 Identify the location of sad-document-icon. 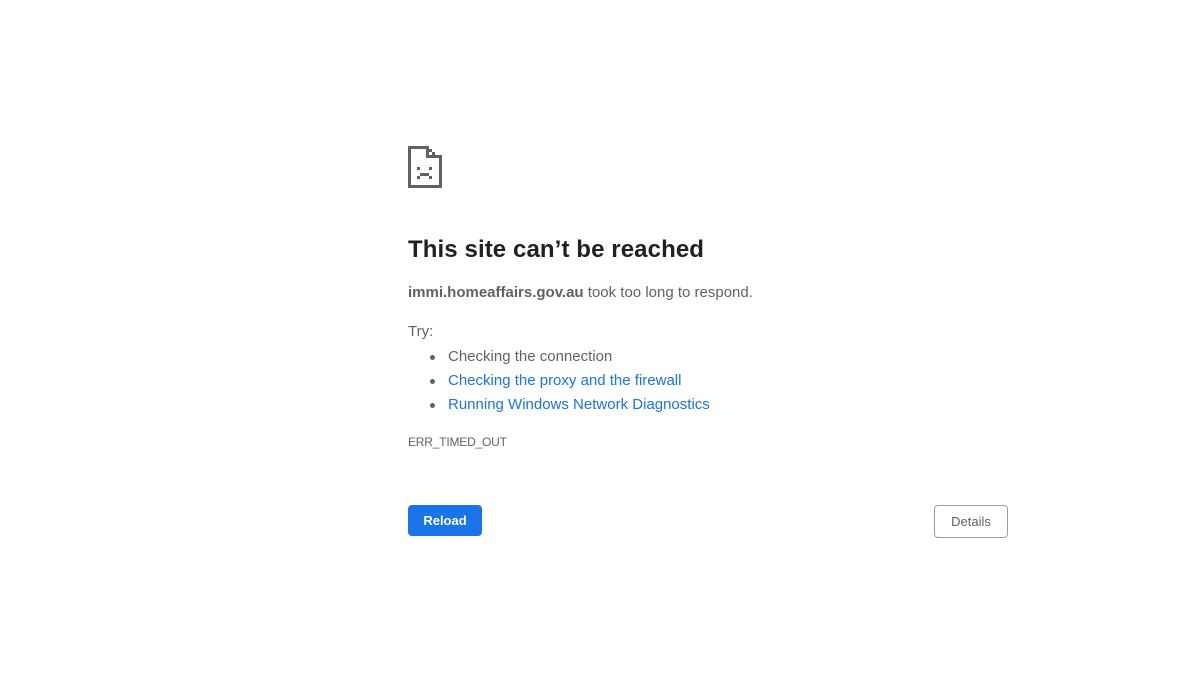
(425, 167).